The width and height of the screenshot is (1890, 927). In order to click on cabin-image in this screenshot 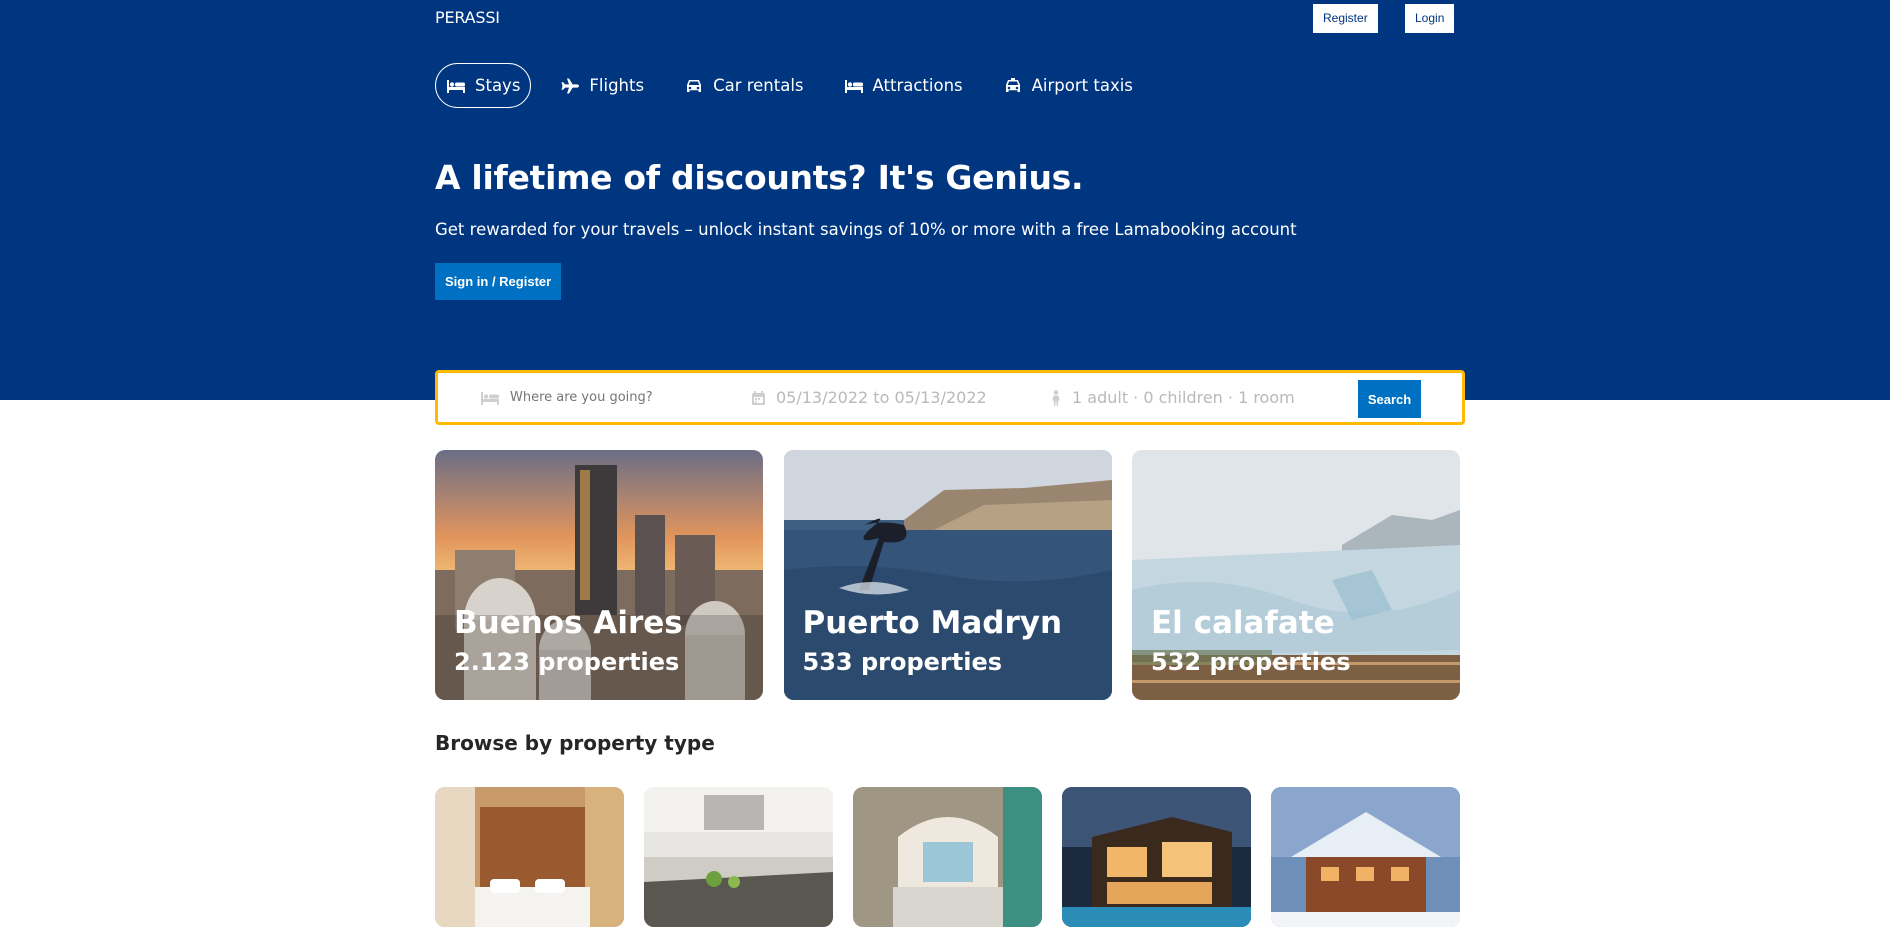, I will do `click(1365, 857)`.